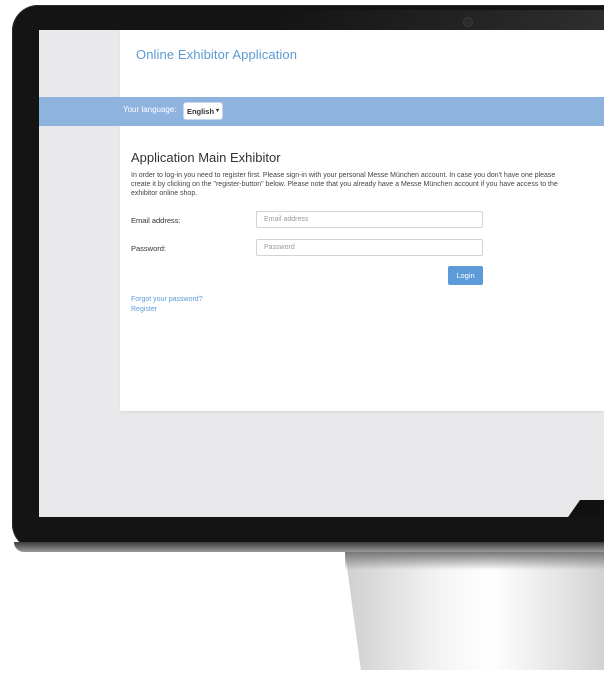 This screenshot has width=604, height=673. Describe the element at coordinates (200, 111) in the screenshot. I see `language-selected: English` at that location.